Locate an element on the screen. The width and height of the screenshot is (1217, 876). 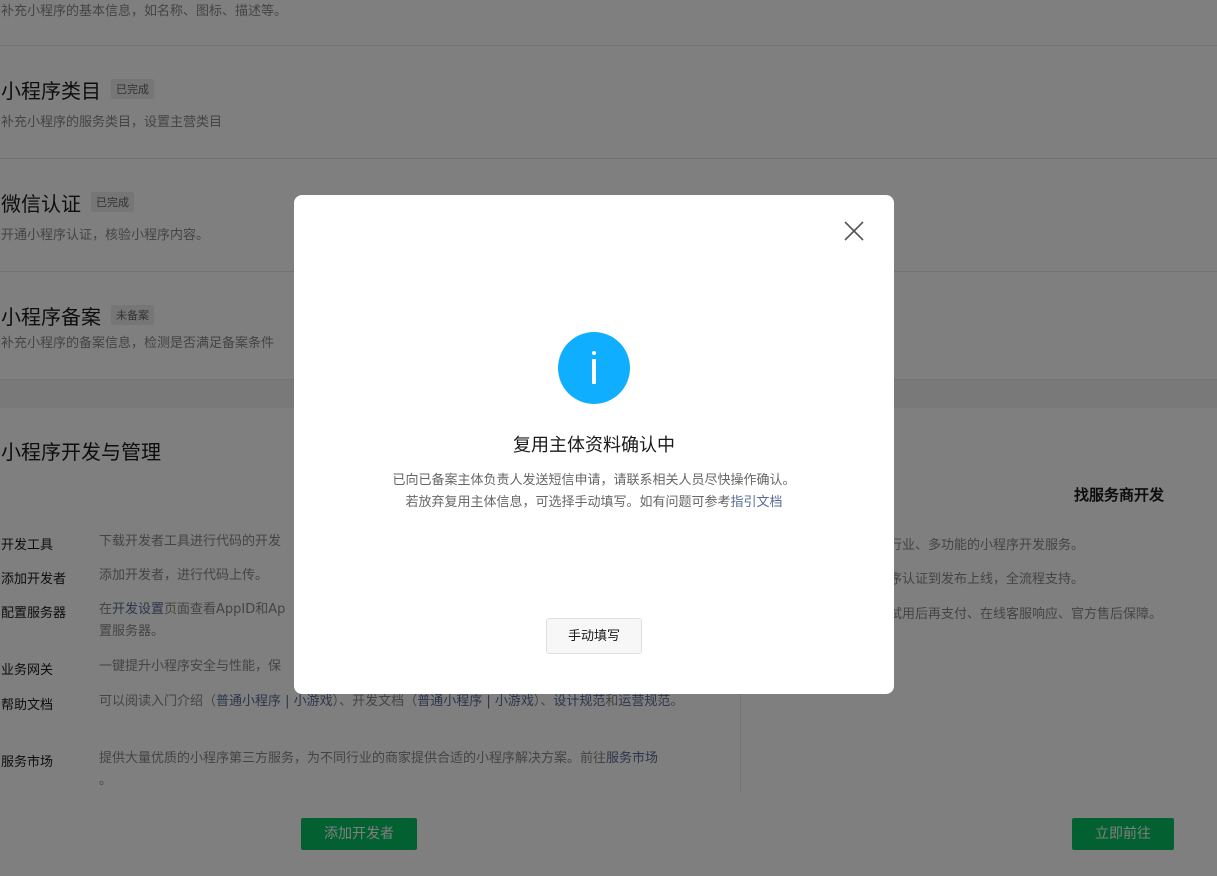
dialog-title: 复用主体资料确认中 is located at coordinates (594, 445).